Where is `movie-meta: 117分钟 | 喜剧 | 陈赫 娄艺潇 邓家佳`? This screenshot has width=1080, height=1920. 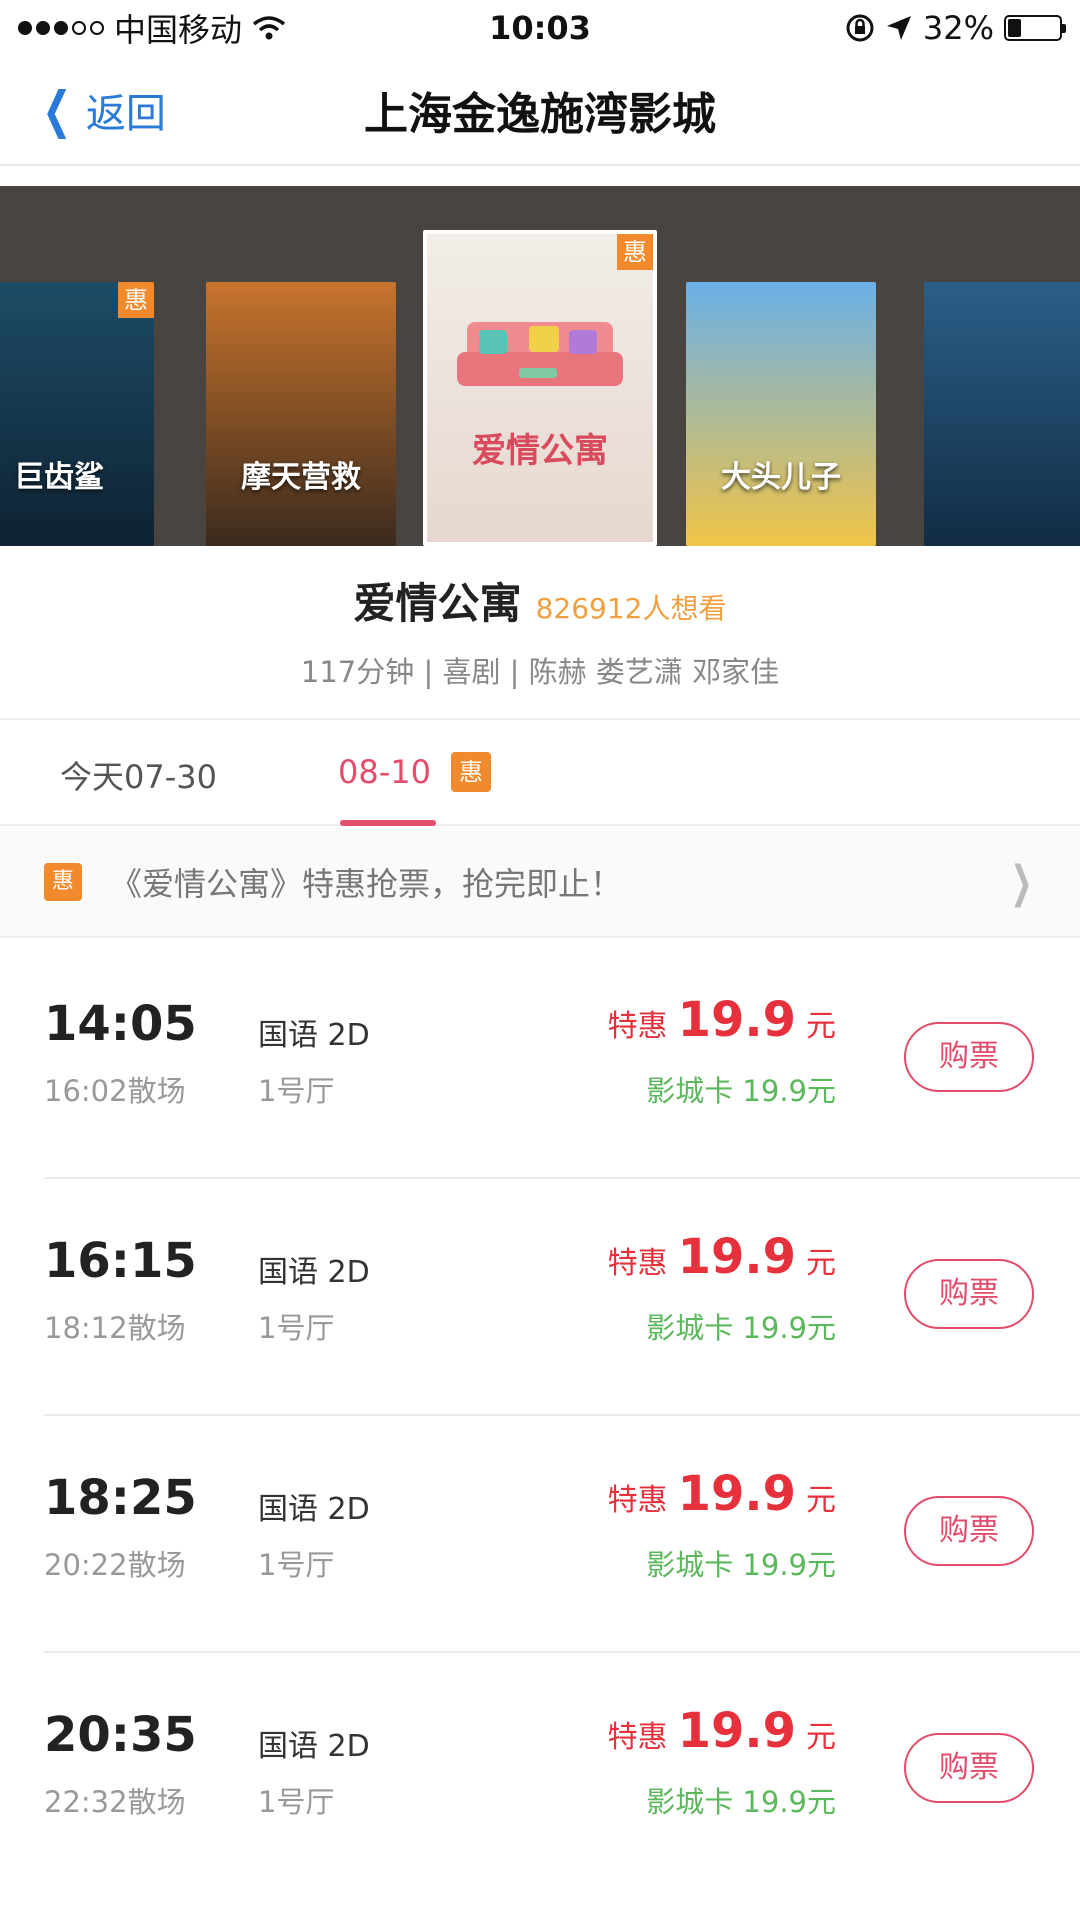 movie-meta: 117分钟 | 喜剧 | 陈赫 娄艺潇 邓家佳 is located at coordinates (540, 672).